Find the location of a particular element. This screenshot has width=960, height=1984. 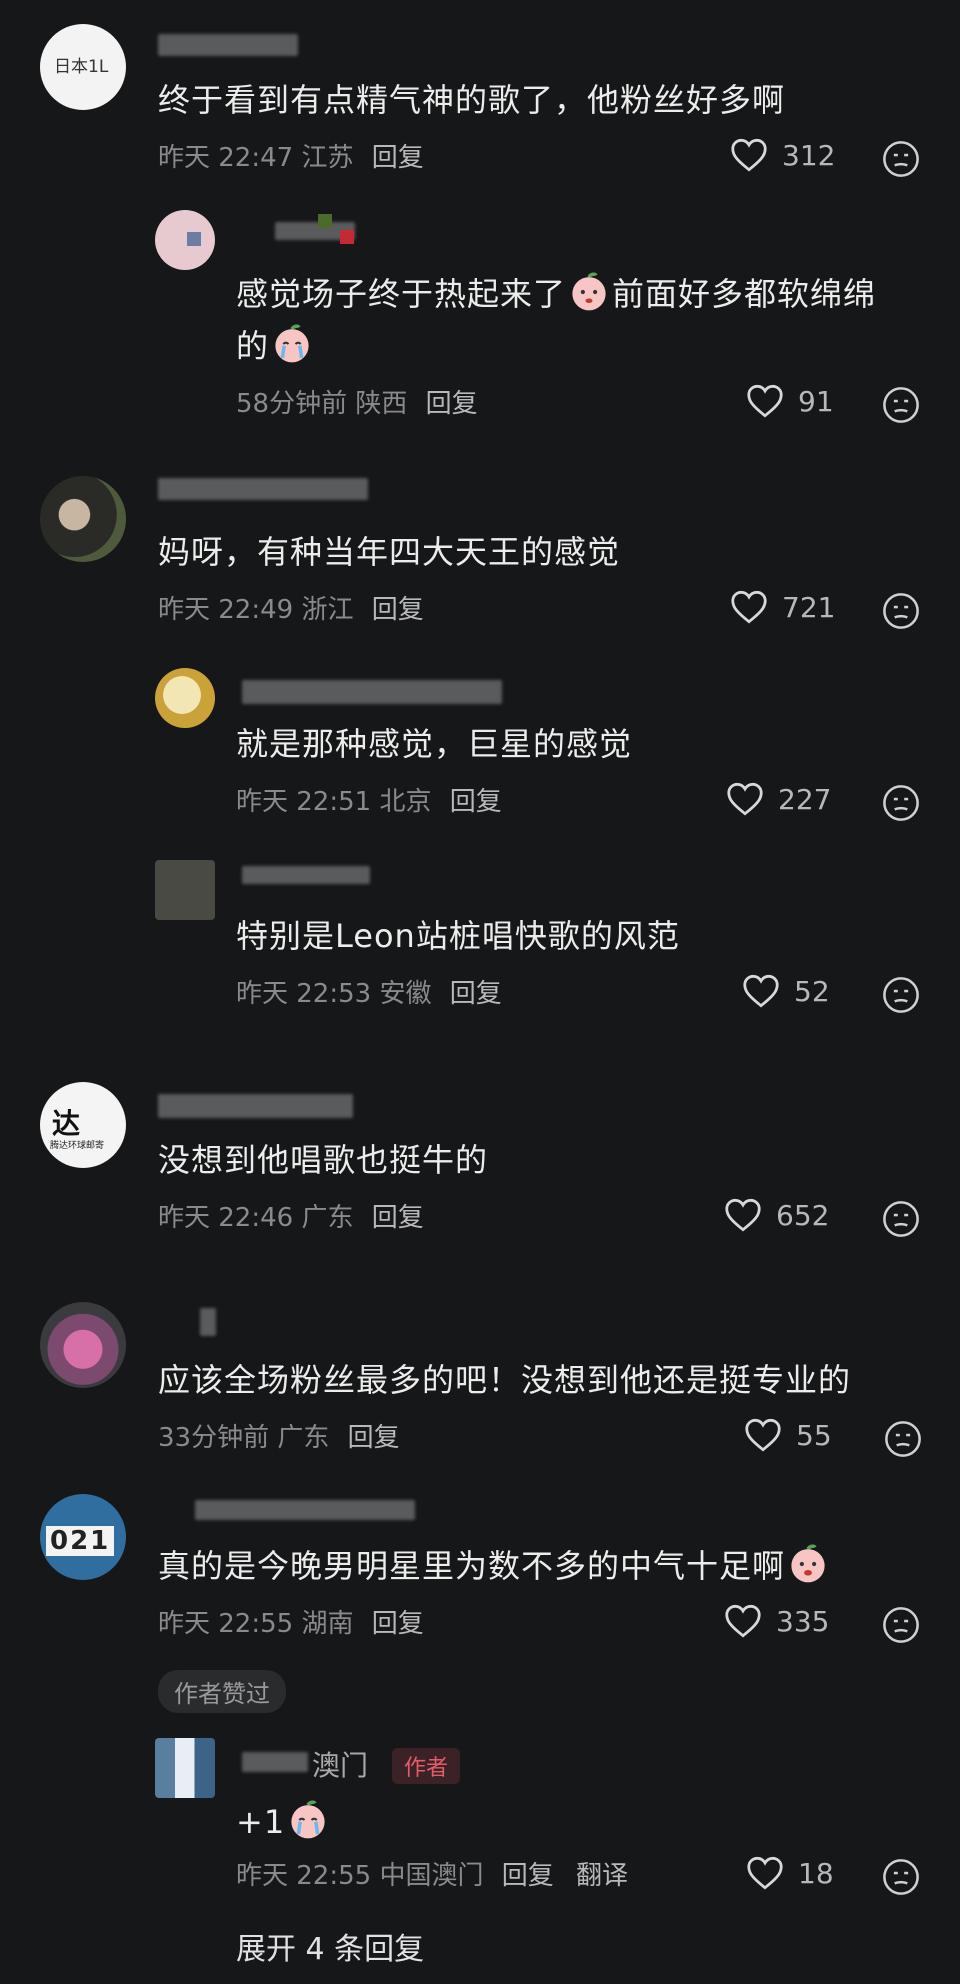

like-button: 52 is located at coordinates (786, 991).